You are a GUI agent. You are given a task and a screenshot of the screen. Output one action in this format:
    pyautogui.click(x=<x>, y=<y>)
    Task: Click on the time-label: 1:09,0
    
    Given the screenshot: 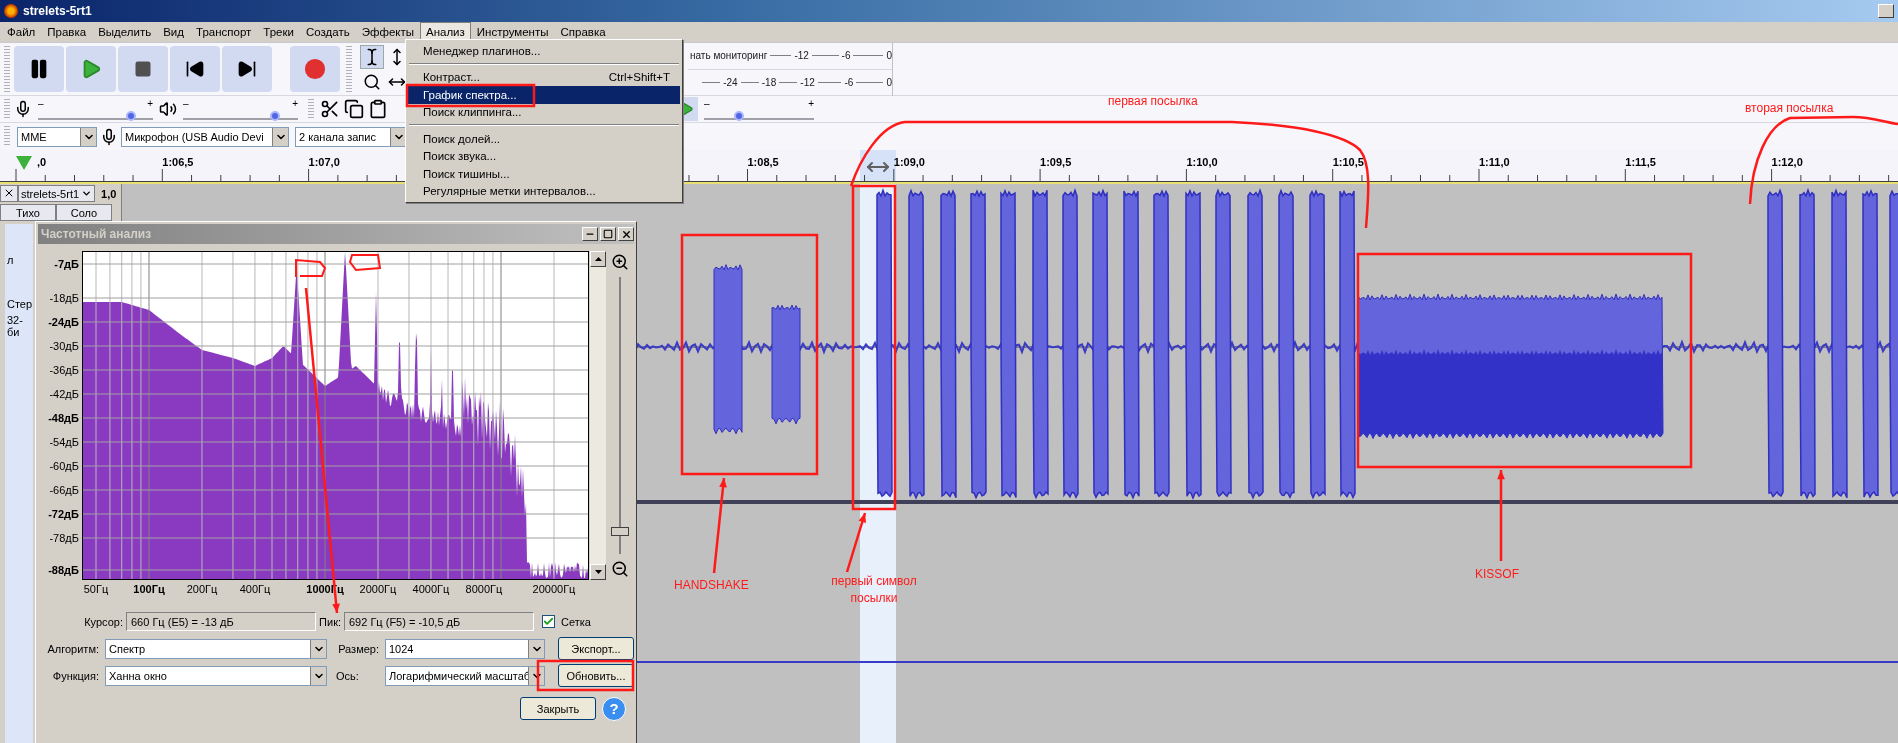 What is the action you would take?
    pyautogui.click(x=909, y=162)
    